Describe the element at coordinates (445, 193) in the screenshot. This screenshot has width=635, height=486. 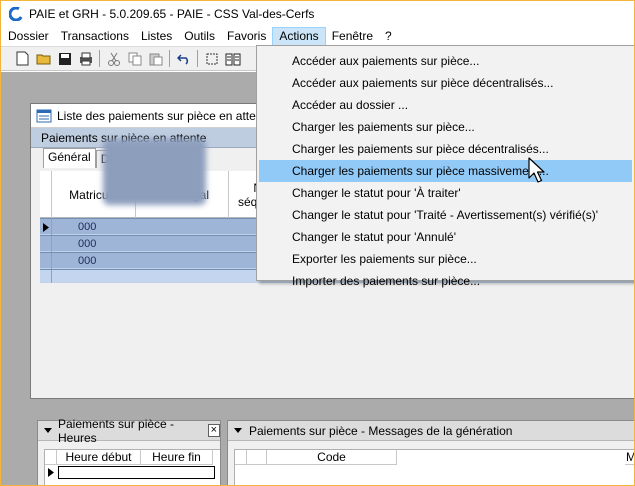
I see `menu-item-statut-a-traiter: Changer le statut pour 'À traiter'` at that location.